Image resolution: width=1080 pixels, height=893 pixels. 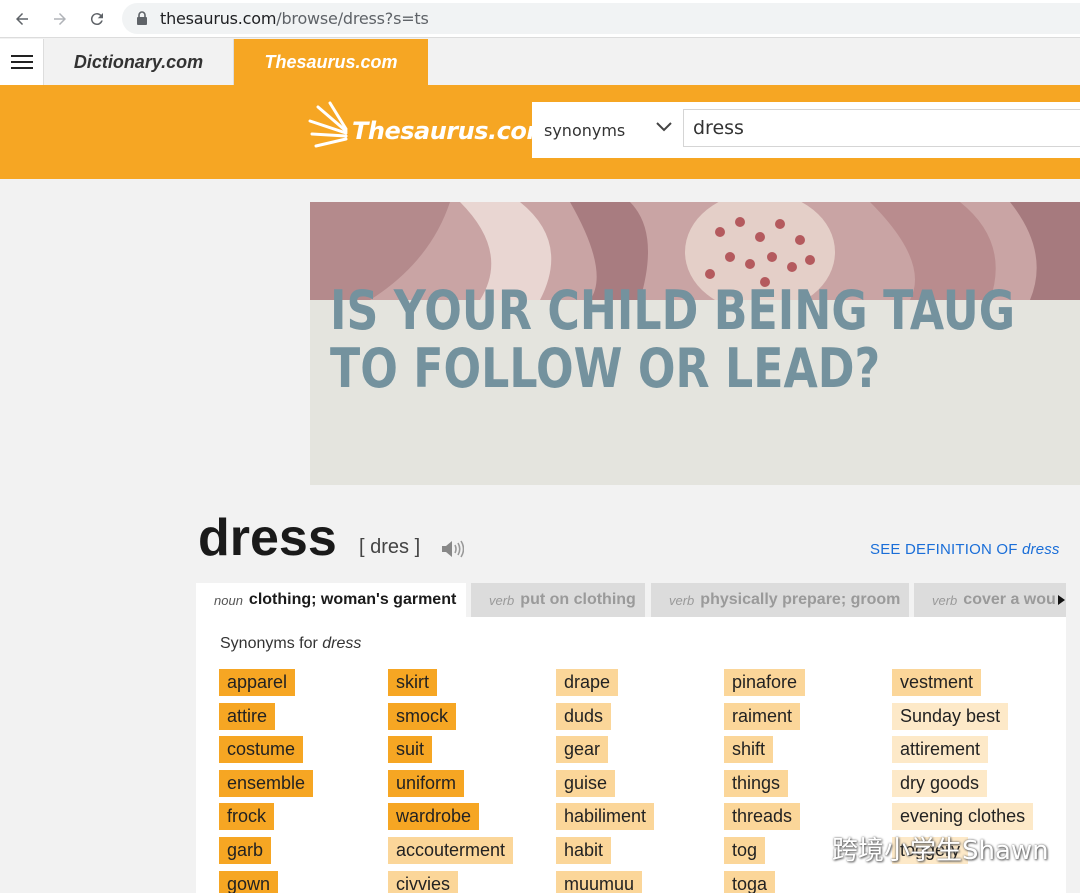 I want to click on pronunciation: [ dres ], so click(x=390, y=547).